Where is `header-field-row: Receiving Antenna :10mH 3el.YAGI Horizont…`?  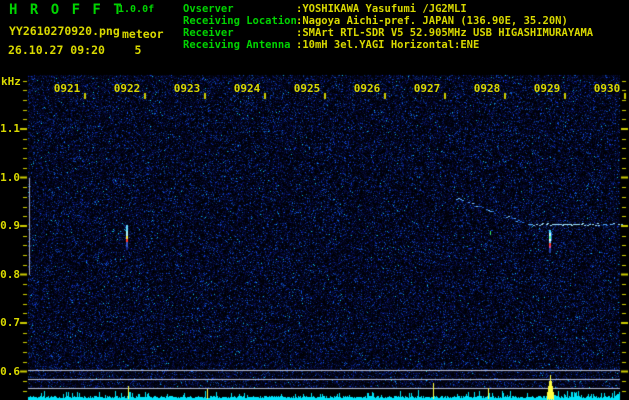 header-field-row: Receiving Antenna :10mH 3el.YAGI Horizont… is located at coordinates (388, 45).